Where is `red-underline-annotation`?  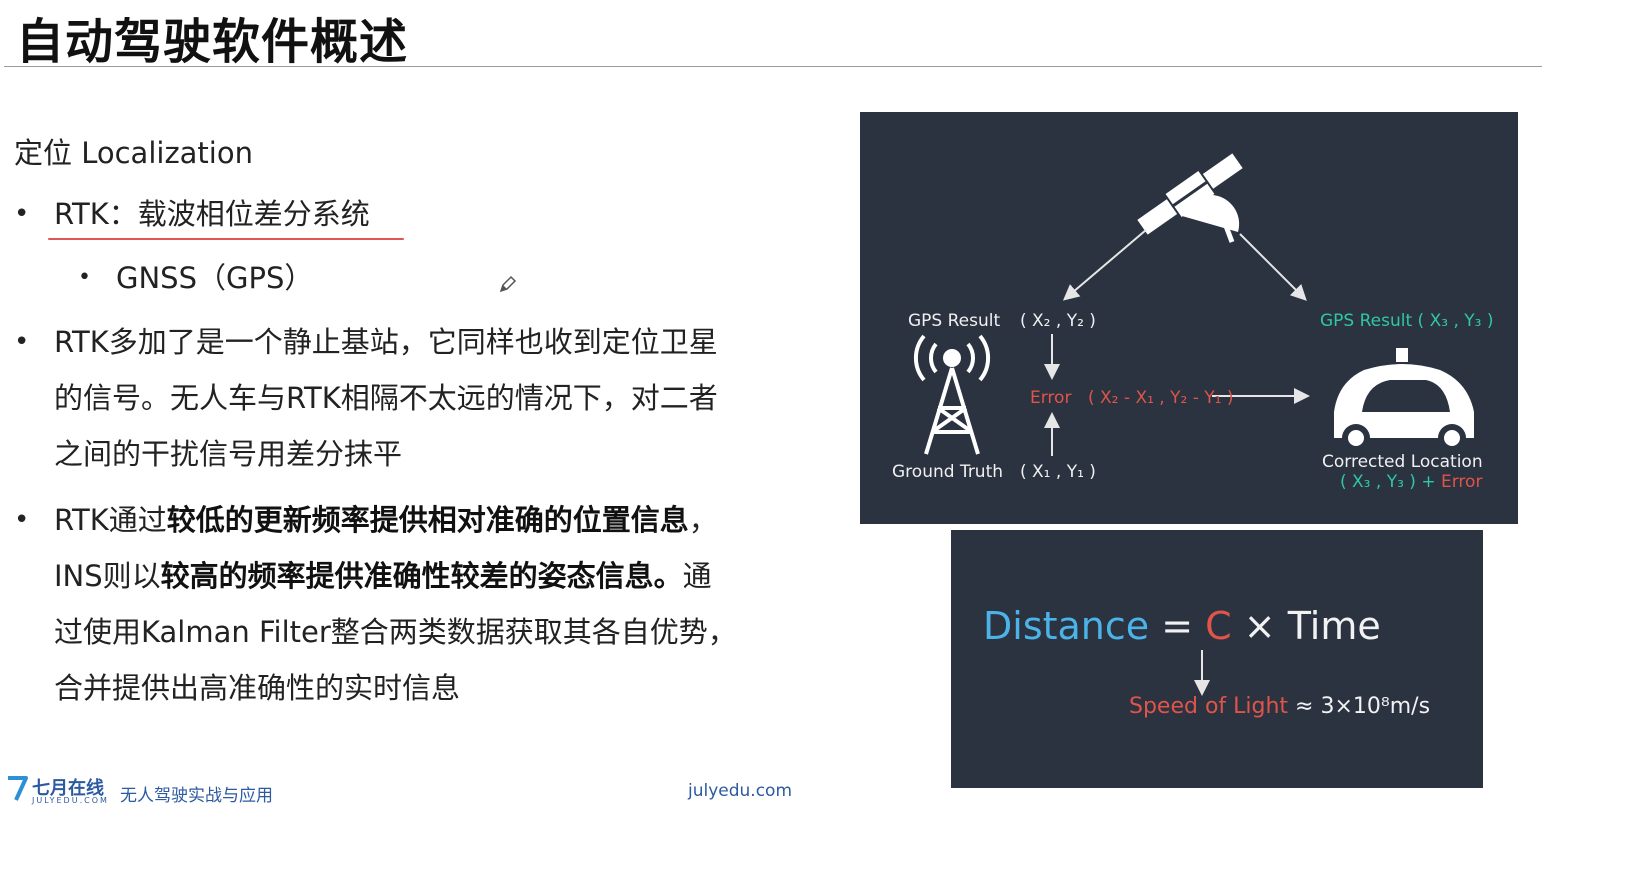
red-underline-annotation is located at coordinates (226, 239).